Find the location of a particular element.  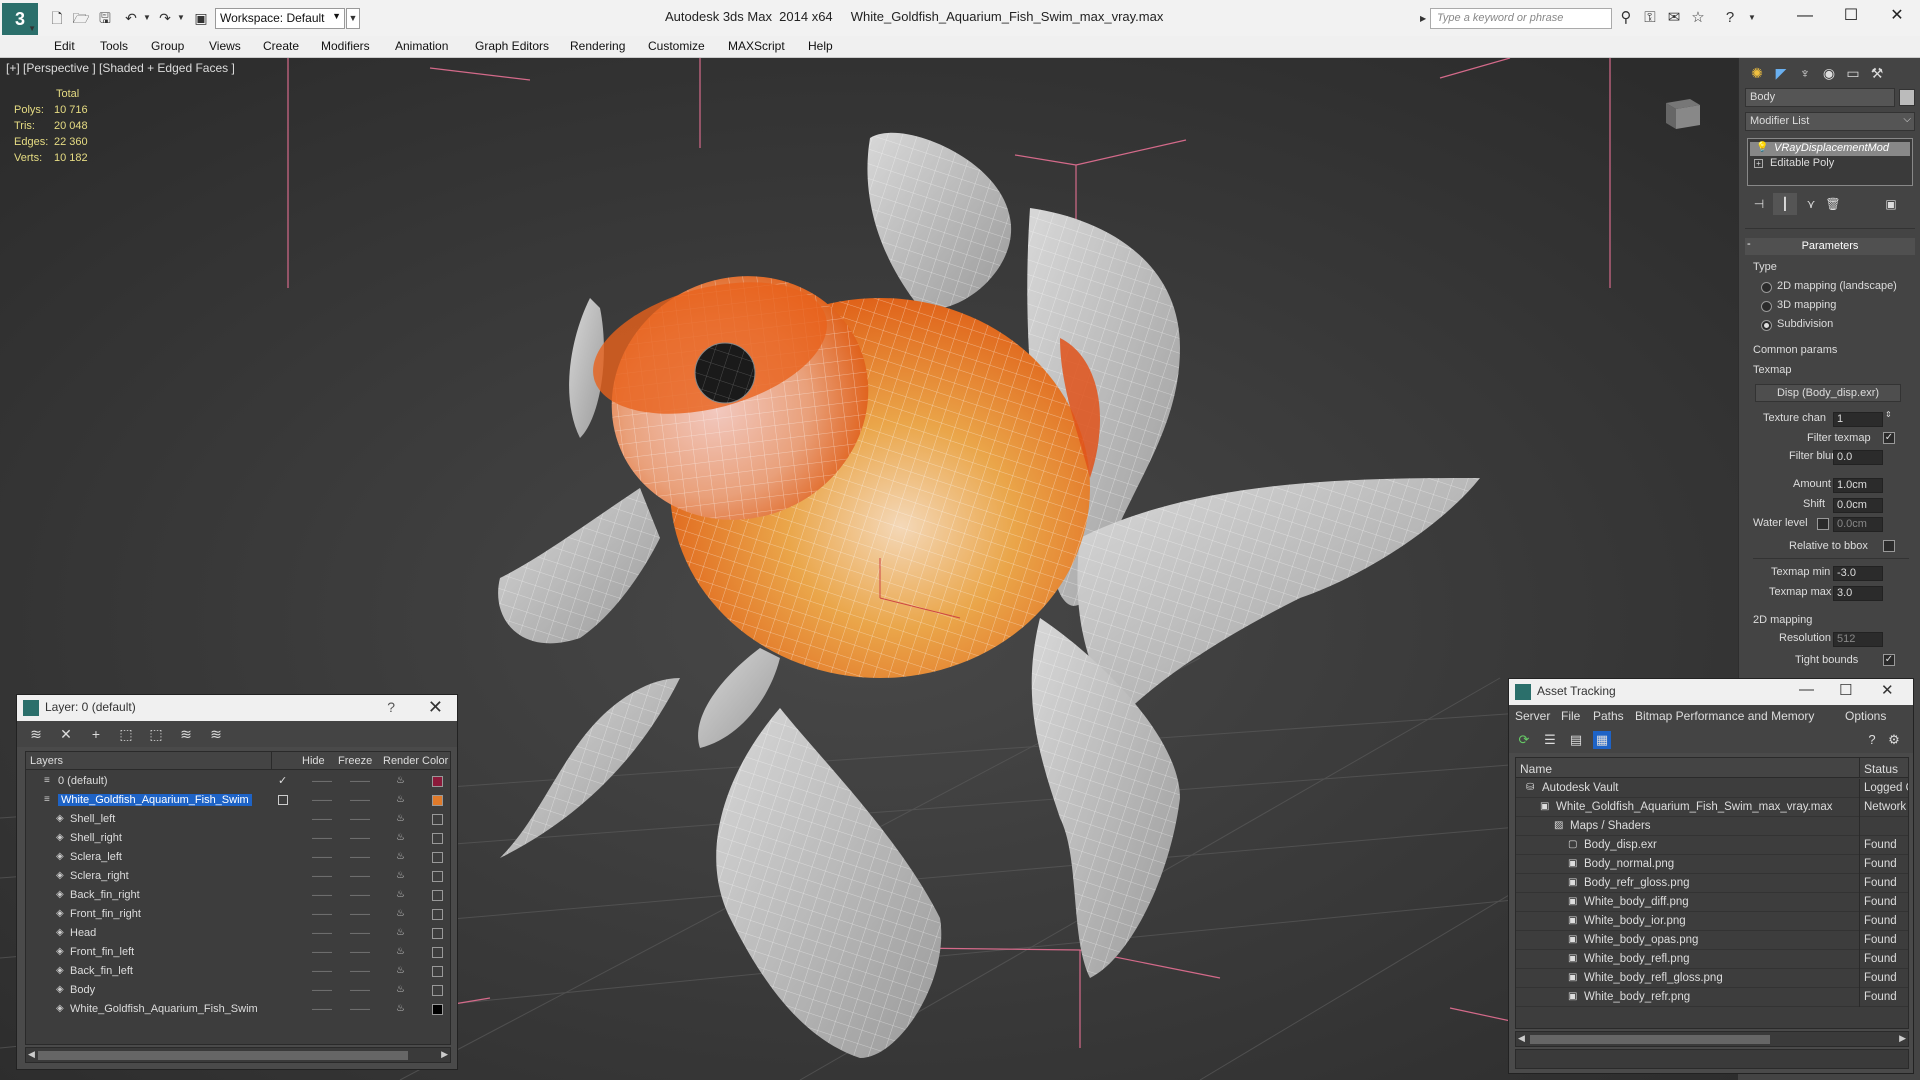

col-render: Render is located at coordinates (401, 761).